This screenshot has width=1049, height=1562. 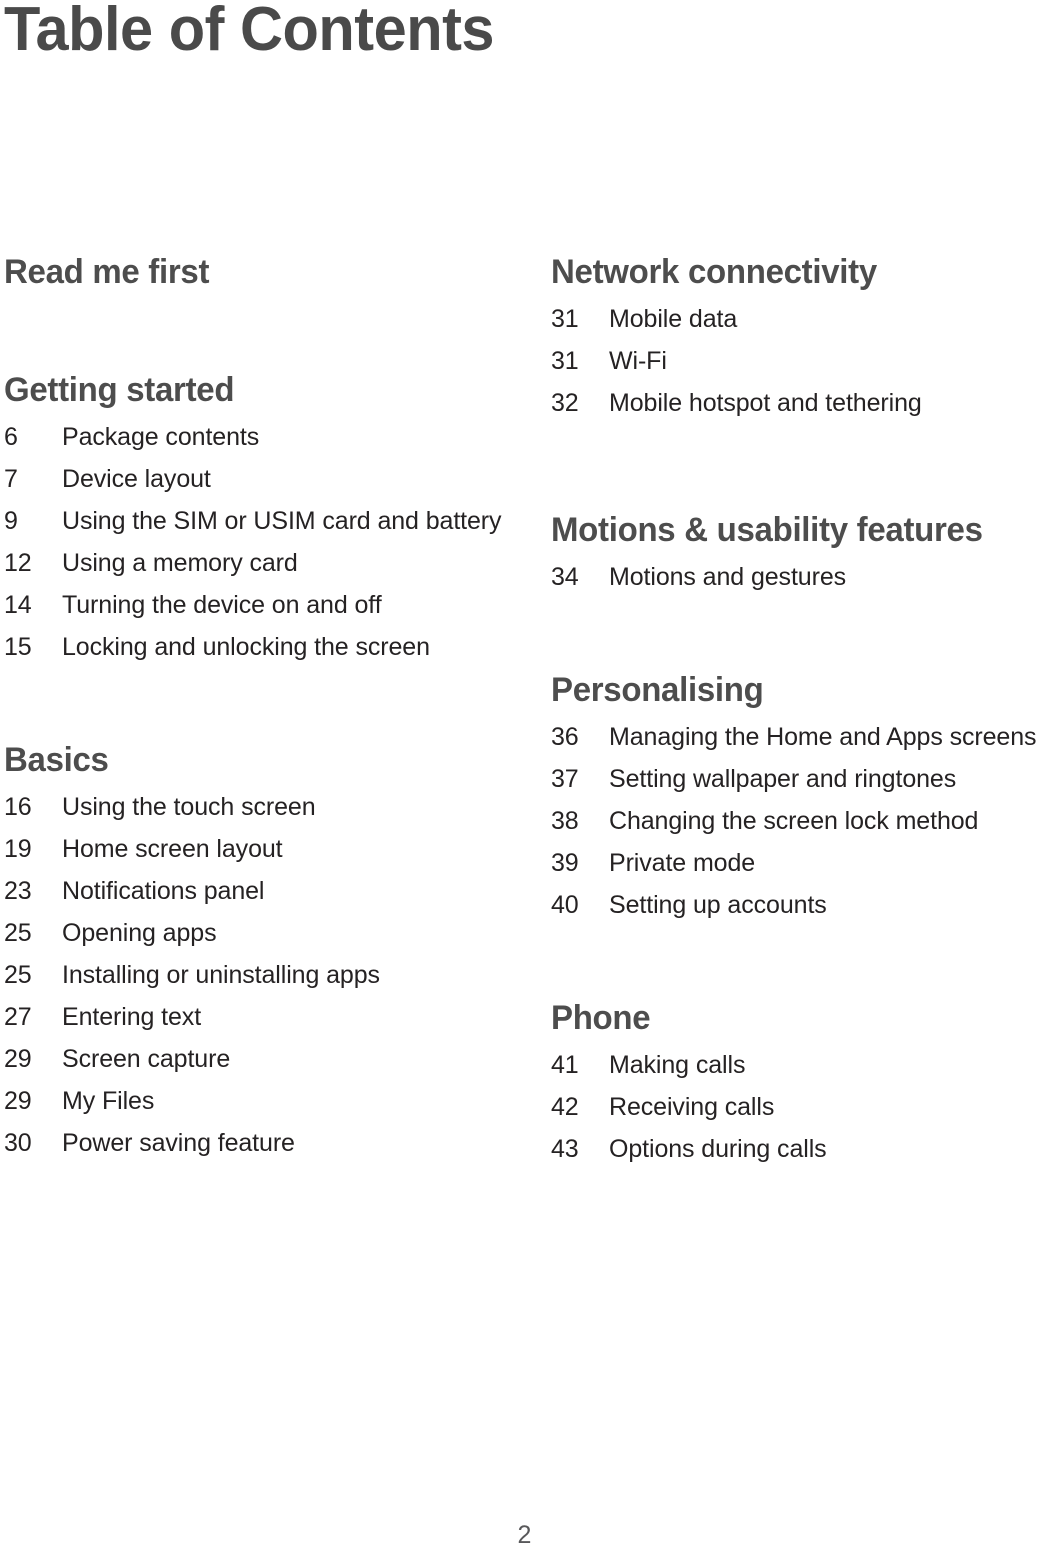 I want to click on toc-entry-page-number: 23, so click(x=18, y=891).